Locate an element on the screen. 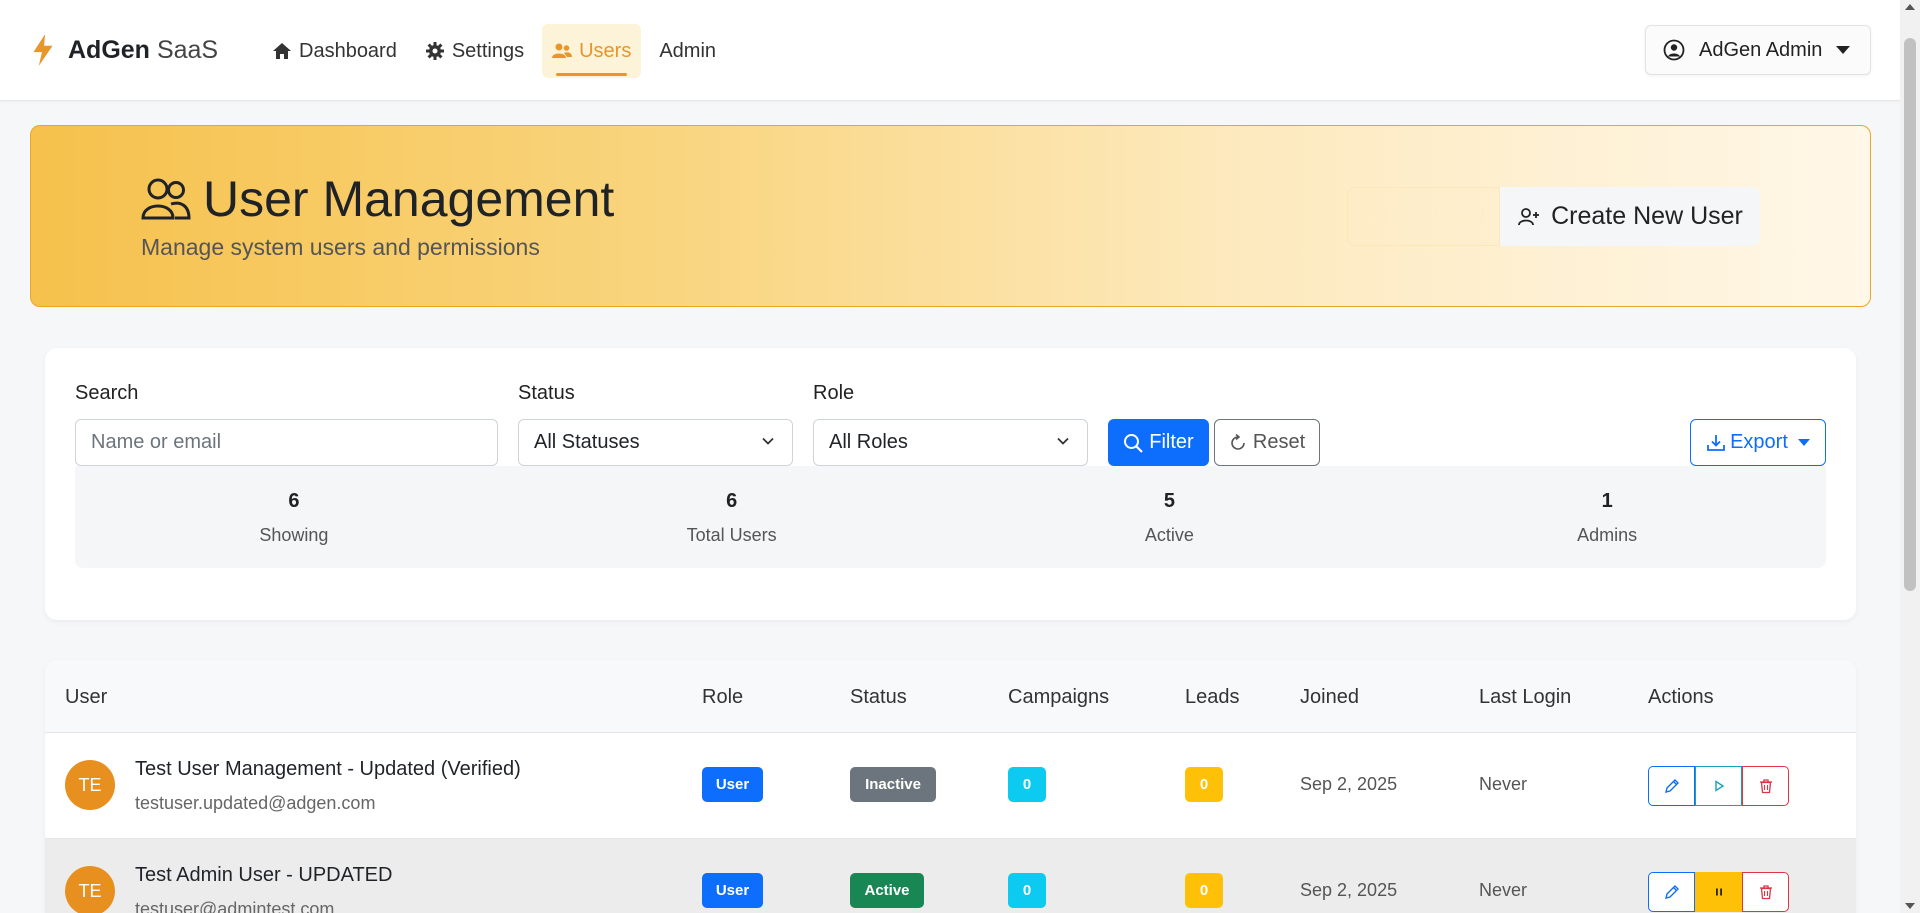 Image resolution: width=1920 pixels, height=913 pixels. deactivate-button is located at coordinates (1718, 892).